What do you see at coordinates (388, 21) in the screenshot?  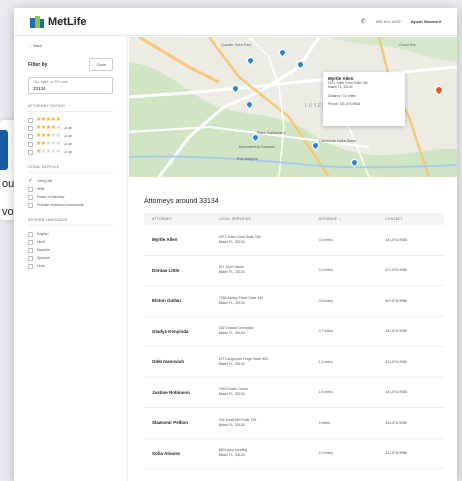 I see `phone-number: 800-621-6435` at bounding box center [388, 21].